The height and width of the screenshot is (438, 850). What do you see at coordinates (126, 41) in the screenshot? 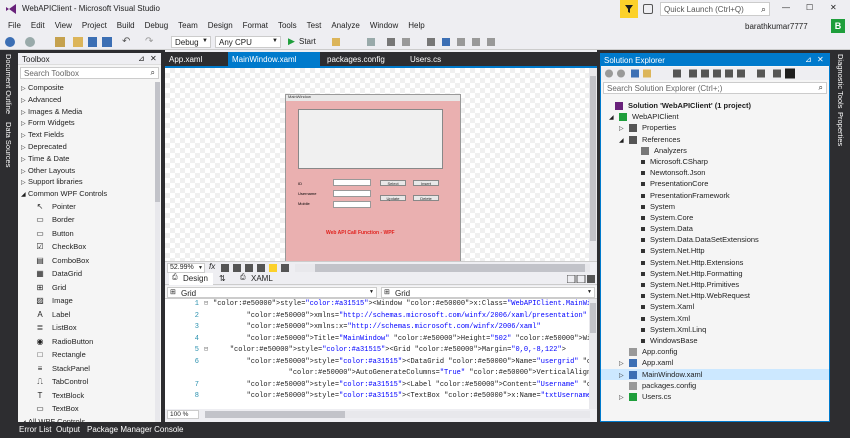
I see `undo-icon: ↶` at bounding box center [126, 41].